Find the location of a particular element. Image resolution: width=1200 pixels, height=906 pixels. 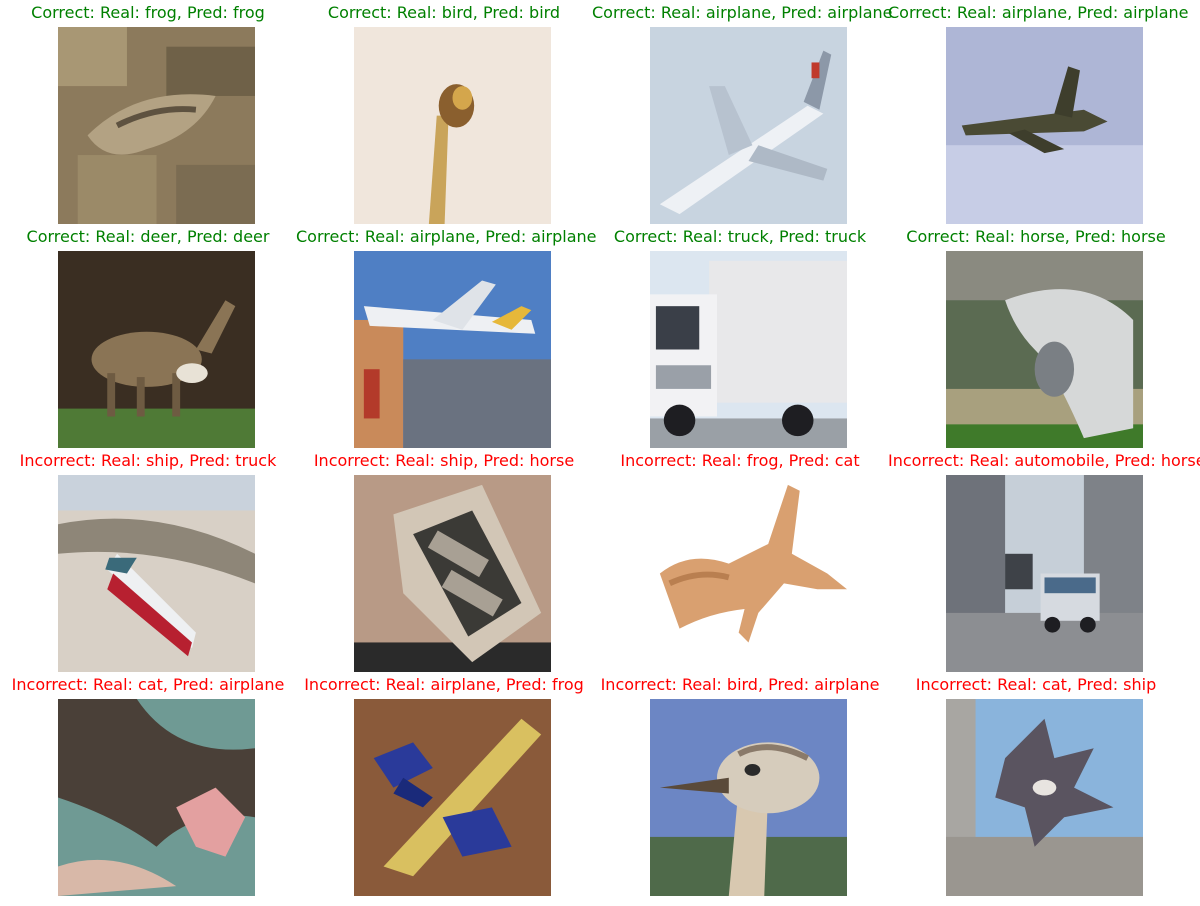

result-cell: Incorrect: Real: automobile, Pred: horse is located at coordinates (1044, 560).